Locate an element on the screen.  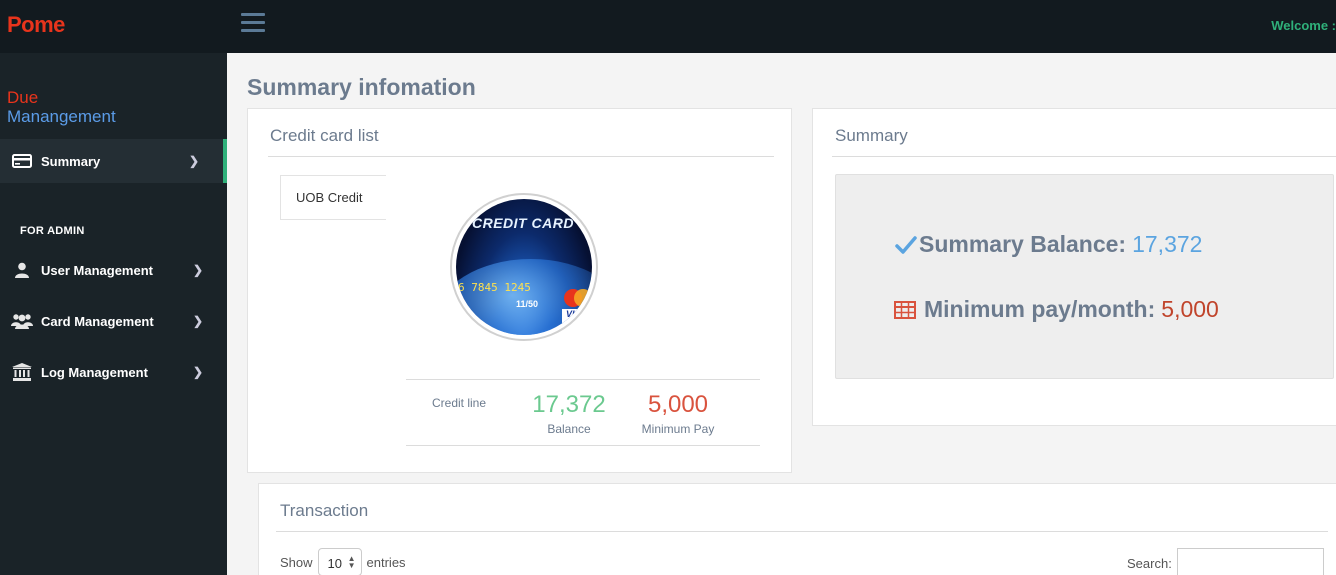
check-icon is located at coordinates (906, 245).